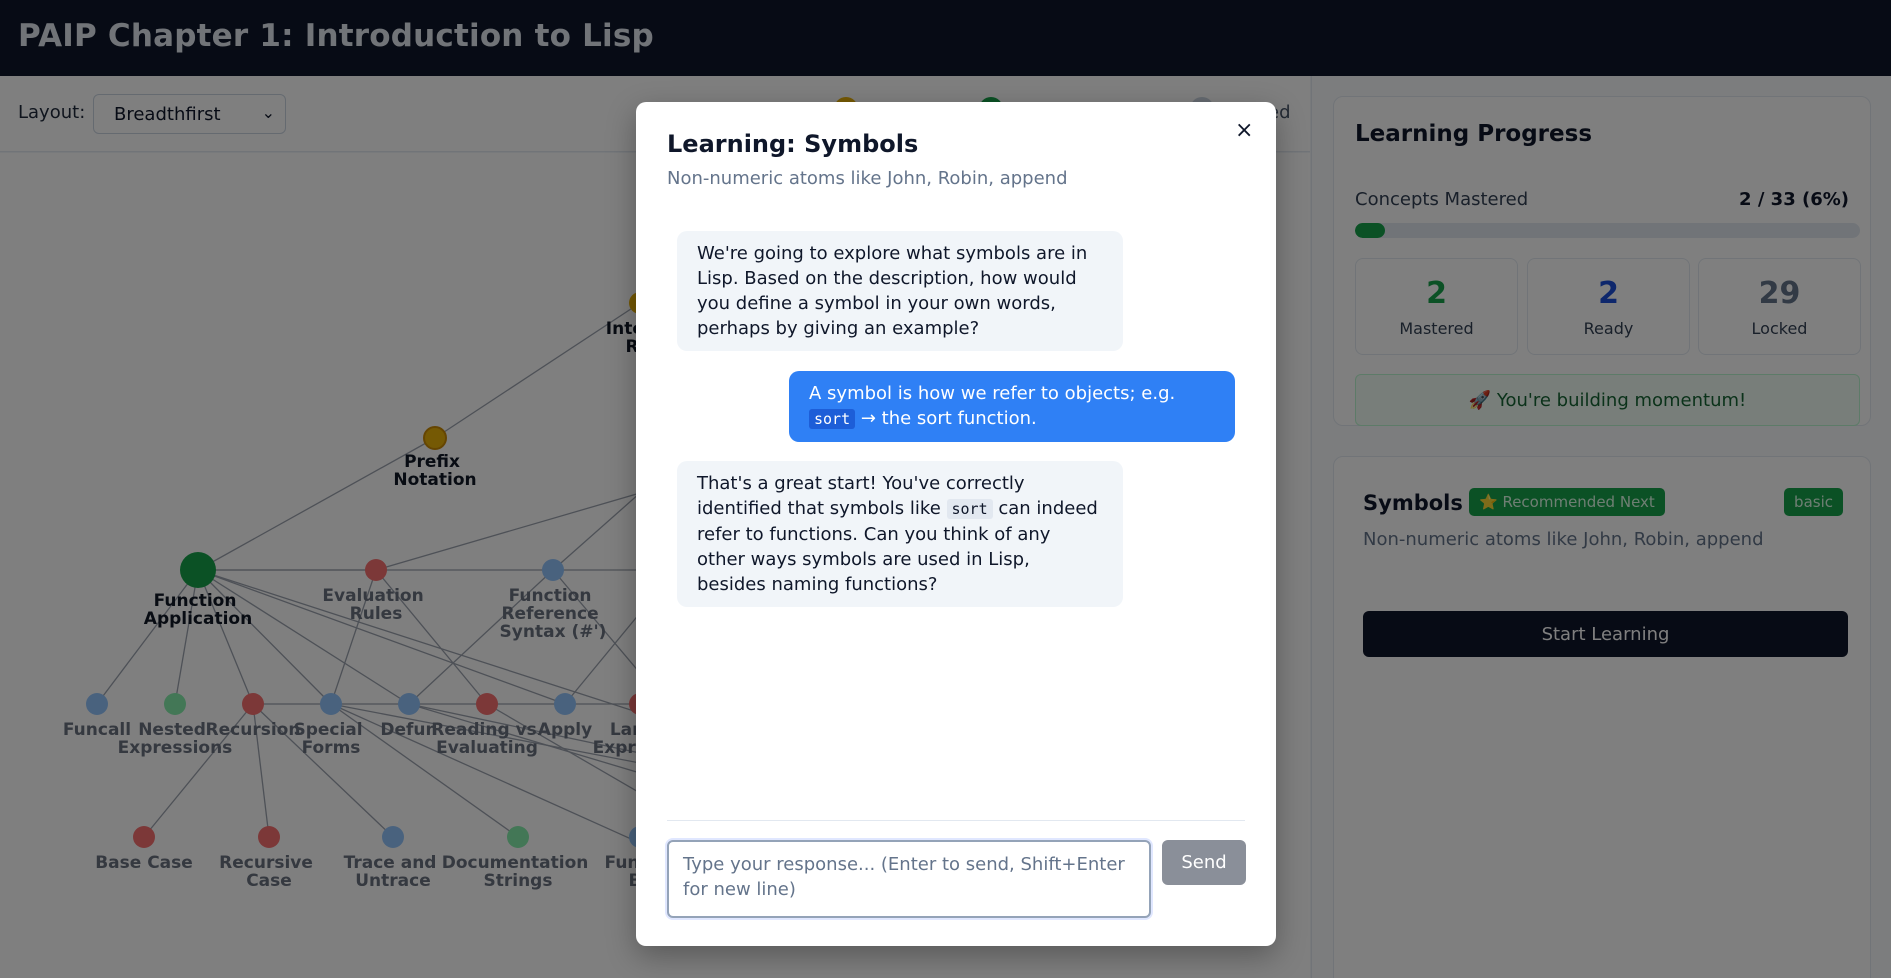  Describe the element at coordinates (793, 144) in the screenshot. I see `modal-title: Learning: Symbols` at that location.